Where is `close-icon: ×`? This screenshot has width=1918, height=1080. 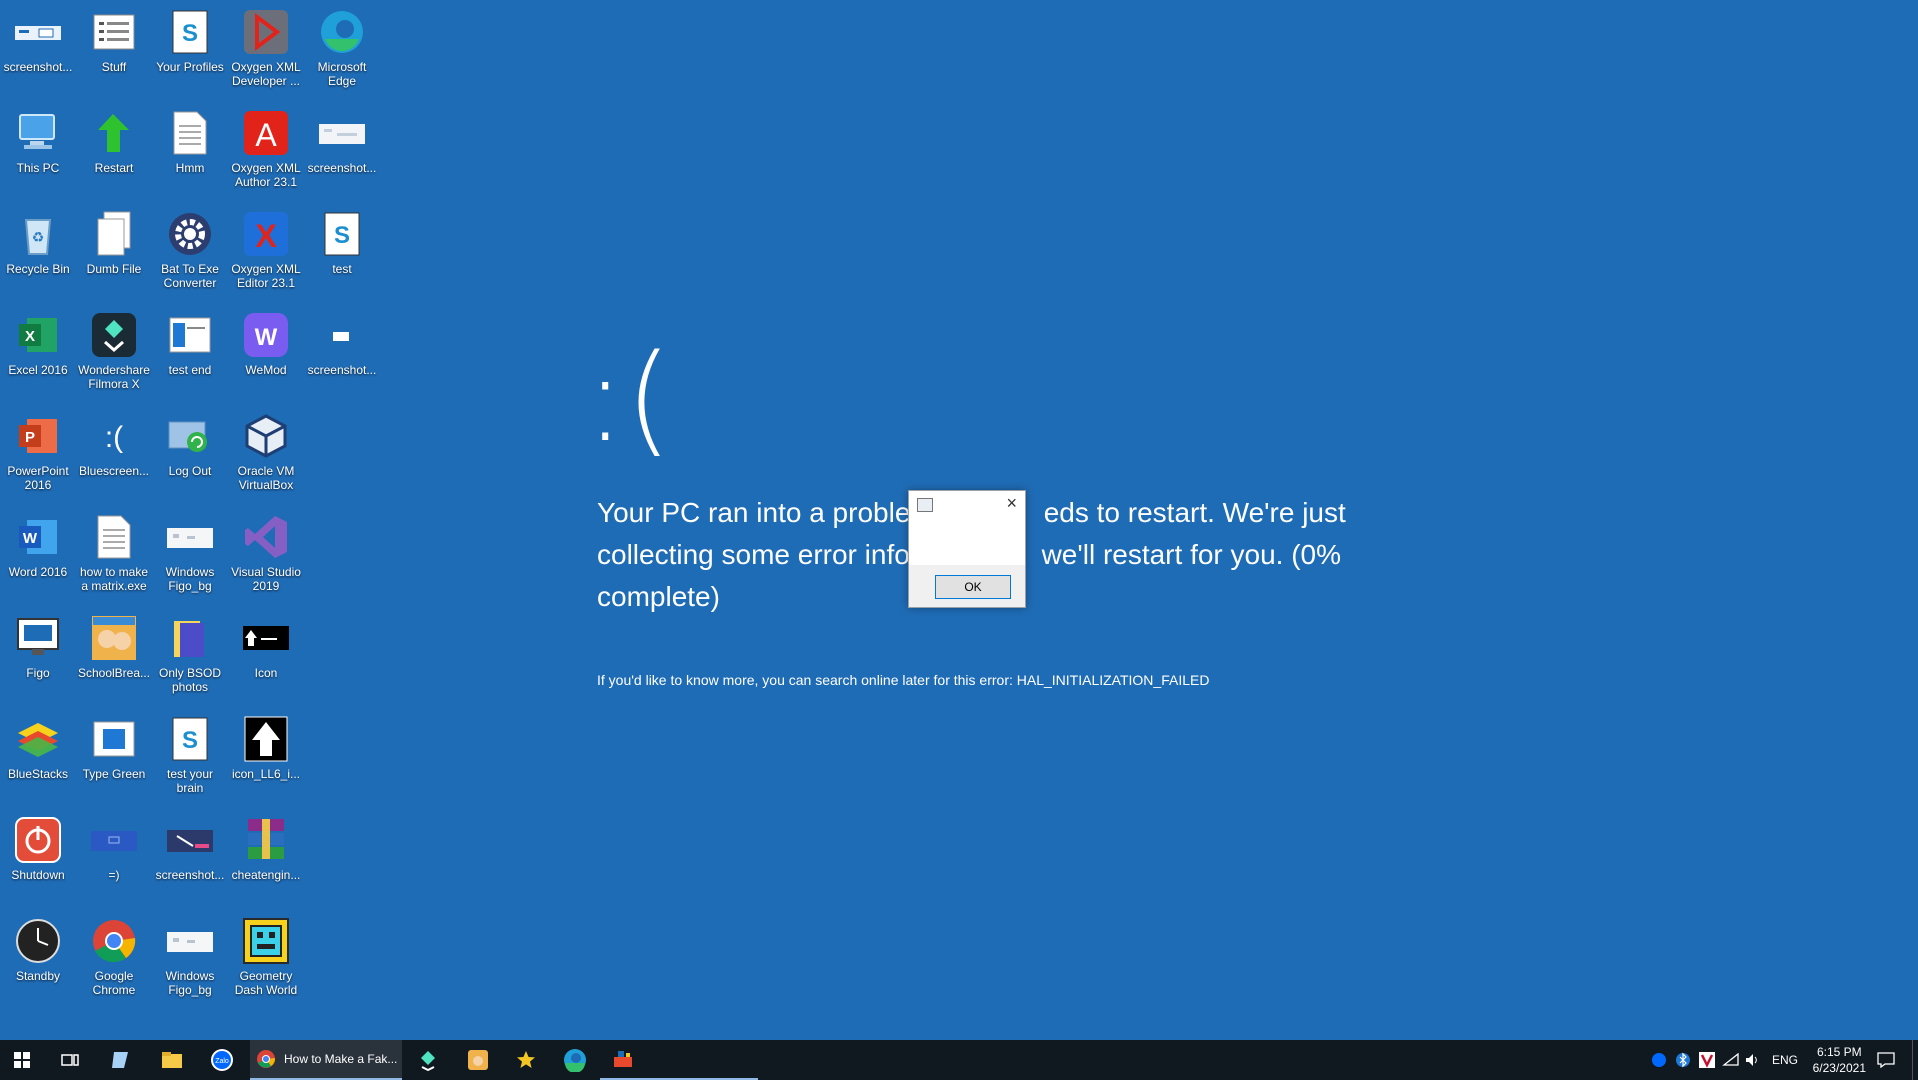
close-icon: × is located at coordinates (1011, 503).